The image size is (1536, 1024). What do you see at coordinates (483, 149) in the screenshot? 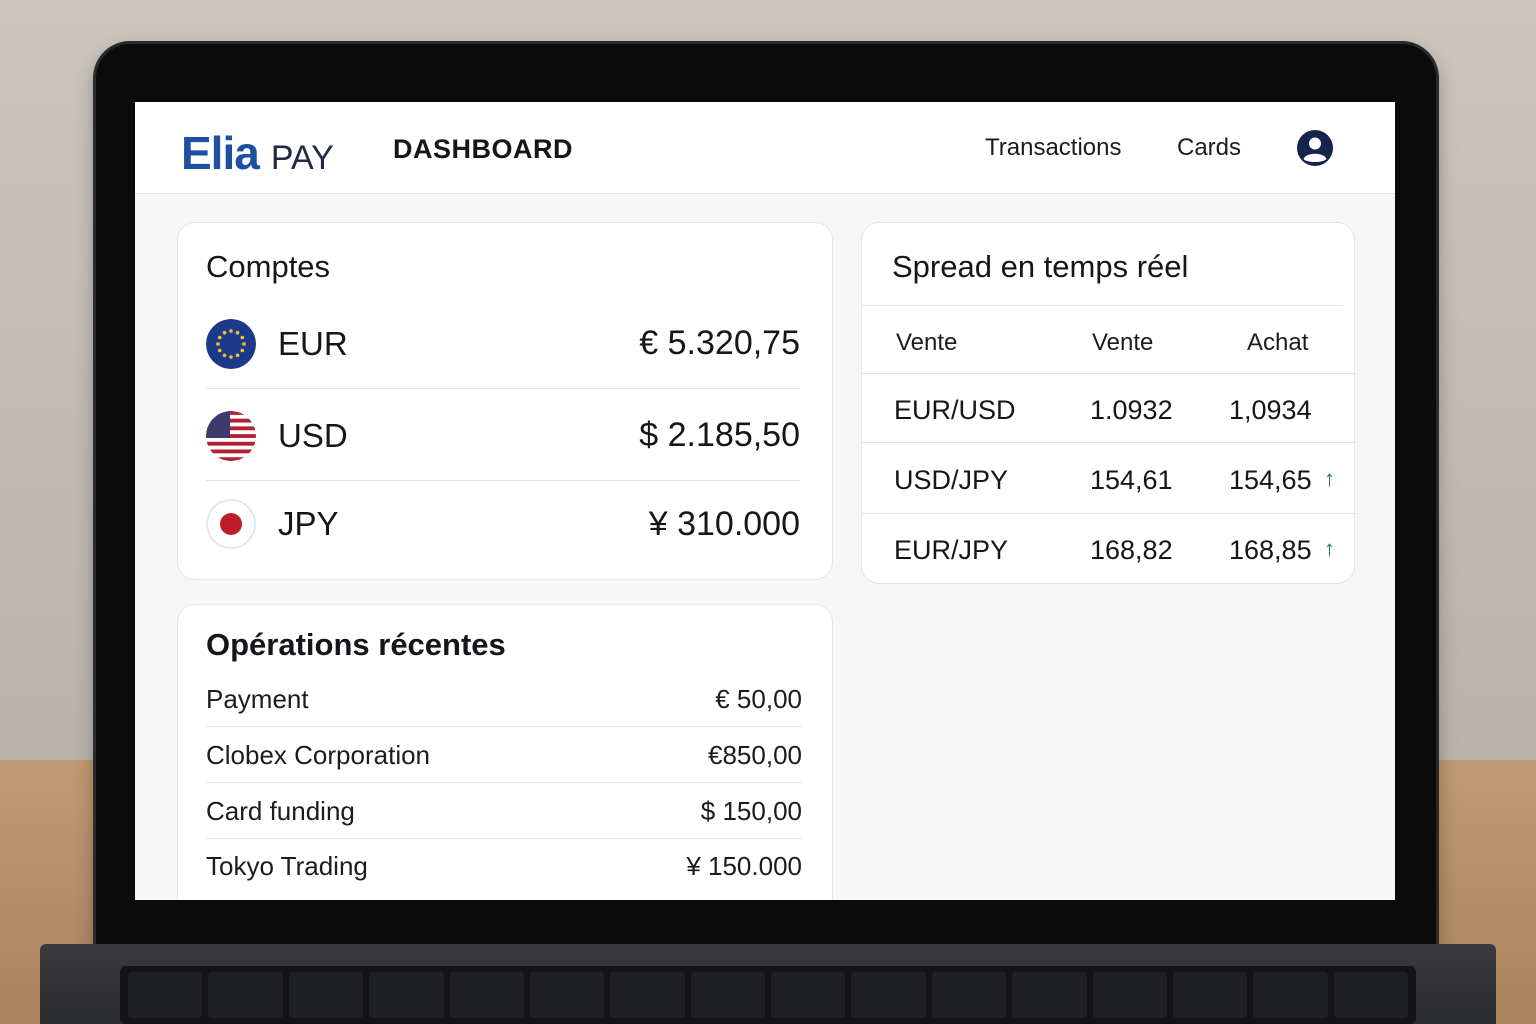
I see `page-title: DASHBOARD` at bounding box center [483, 149].